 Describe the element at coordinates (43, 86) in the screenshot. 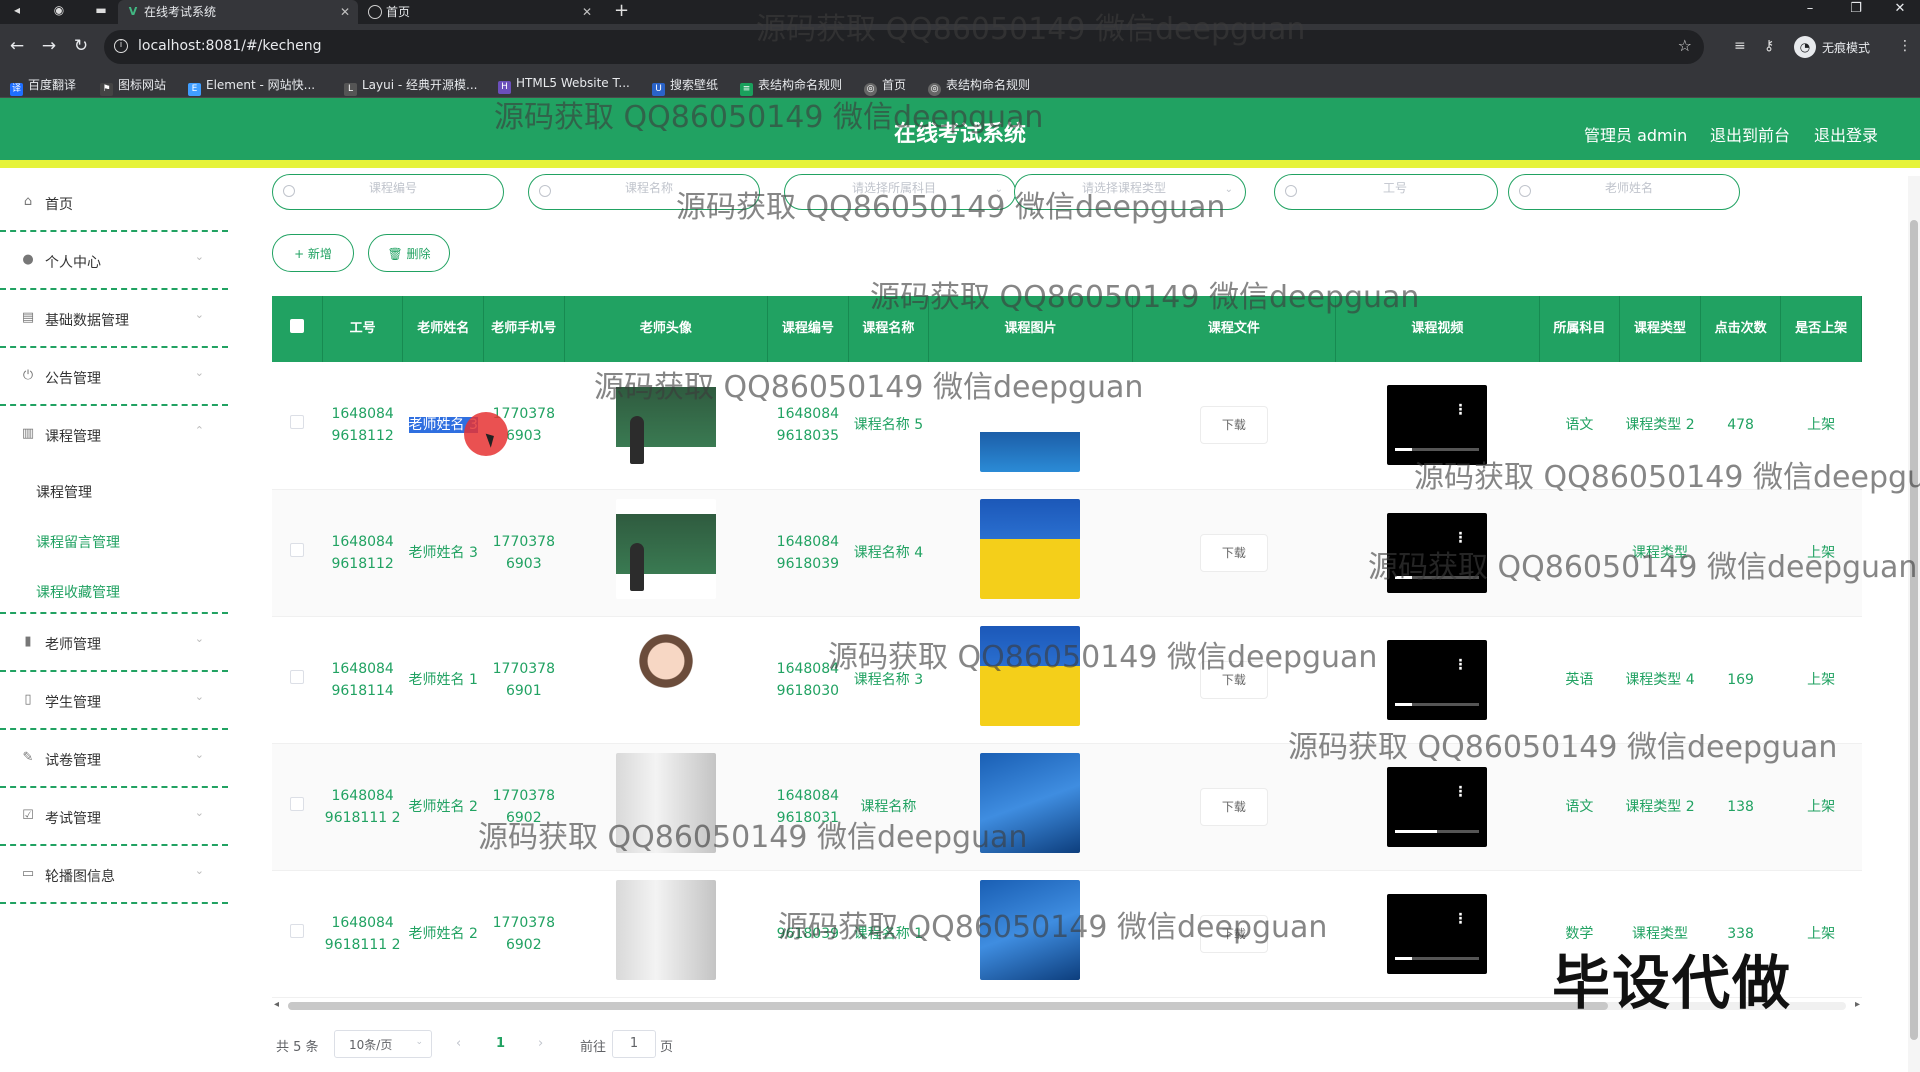

I see `bookmark-item: 译百度翻译` at that location.